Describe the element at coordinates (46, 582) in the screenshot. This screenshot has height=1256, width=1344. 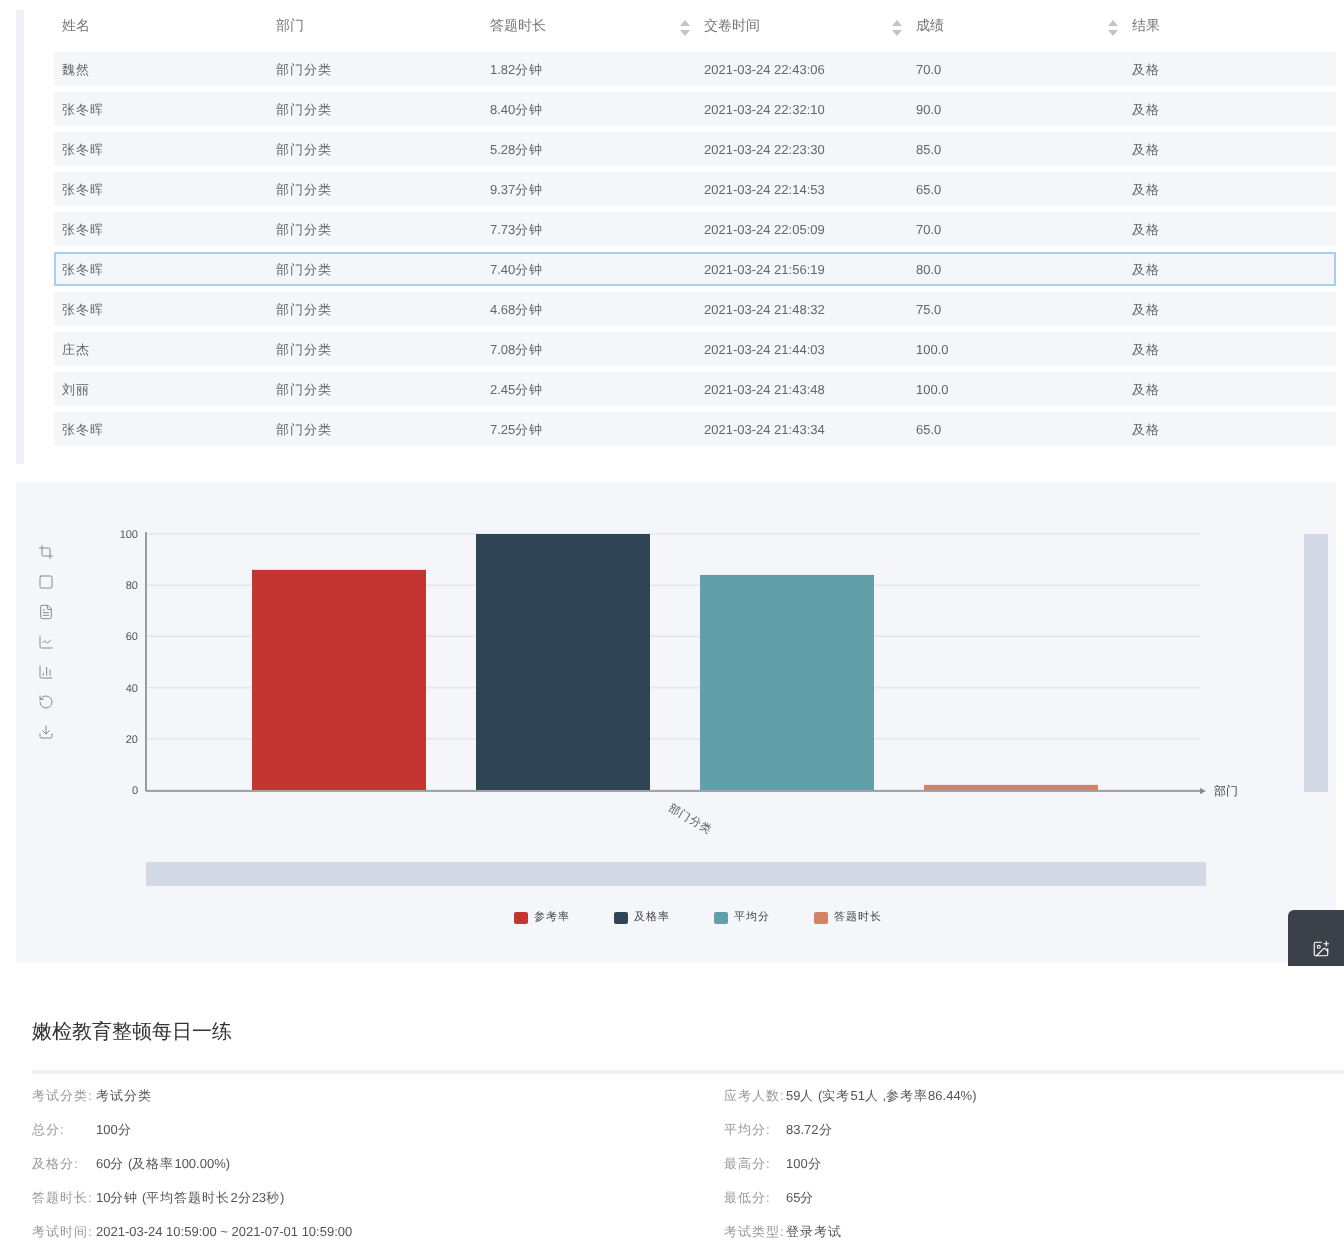
I see `square-icon` at that location.